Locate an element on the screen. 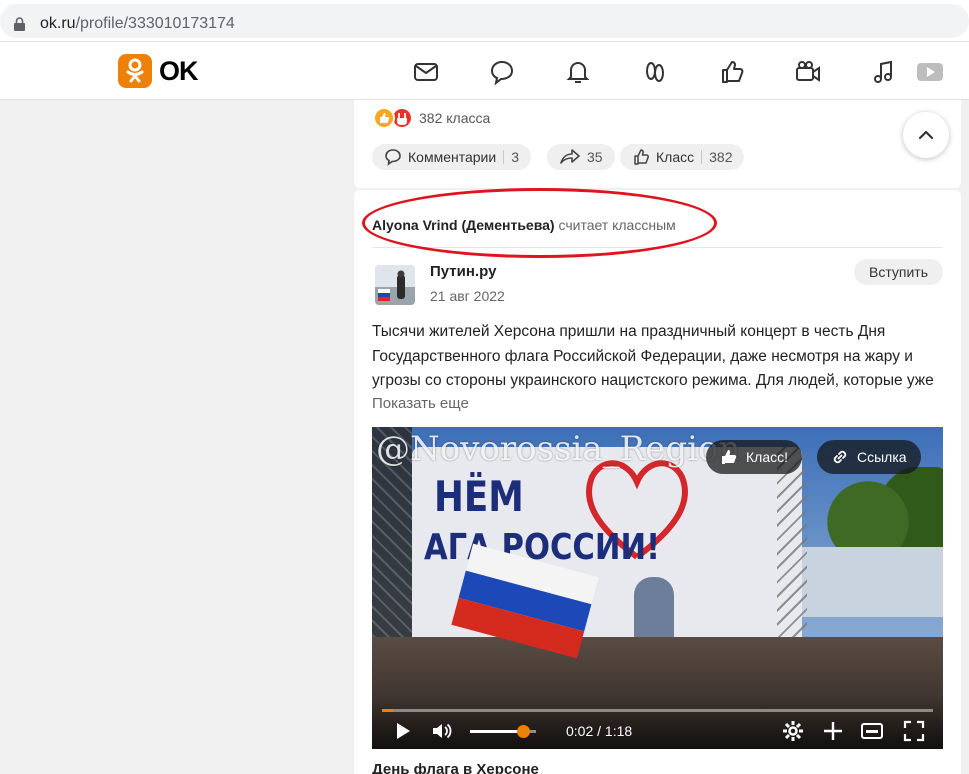  url-text: ok.ru/profile/333010173174 is located at coordinates (137, 24).